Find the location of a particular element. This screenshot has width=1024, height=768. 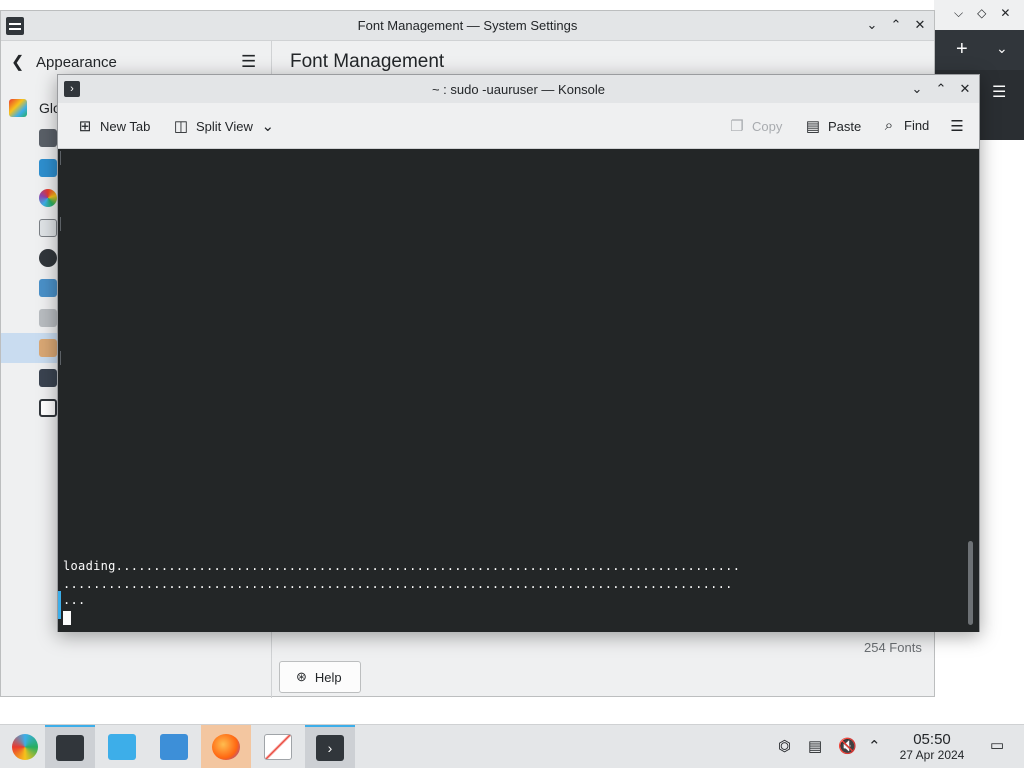

copy-icon: ❐ is located at coordinates (737, 126).